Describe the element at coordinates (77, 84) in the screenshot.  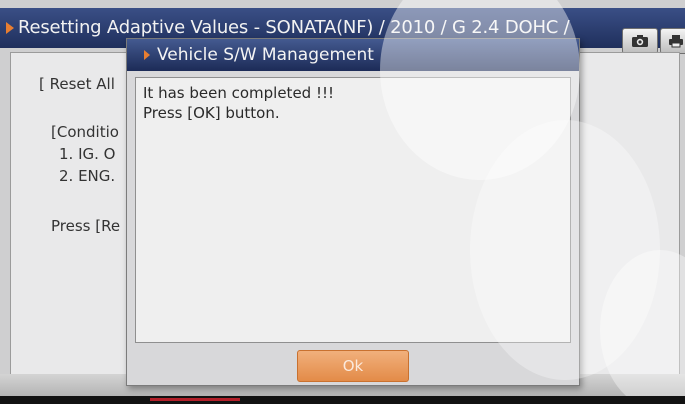
I see `reset-all-label: [ Reset All` at that location.